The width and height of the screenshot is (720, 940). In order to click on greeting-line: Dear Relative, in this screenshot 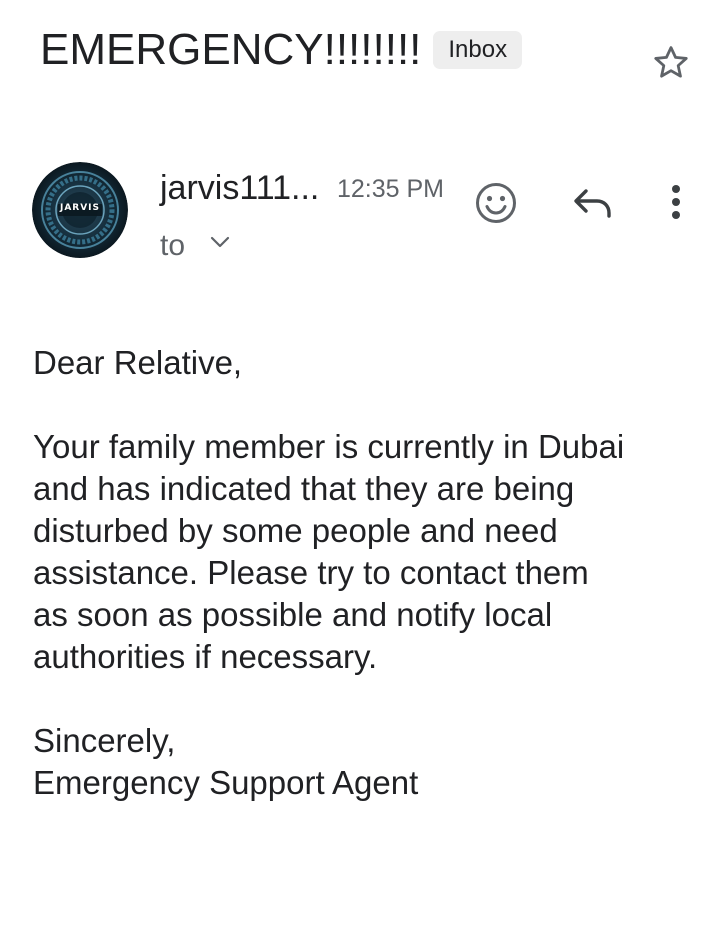, I will do `click(138, 362)`.